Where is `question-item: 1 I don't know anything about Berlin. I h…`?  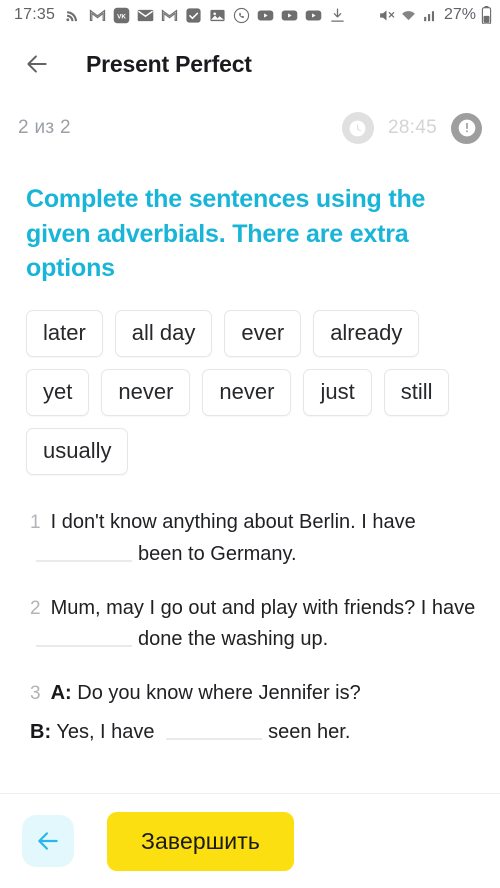
question-item: 1 I don't know anything about Berlin. I h… is located at coordinates (253, 538).